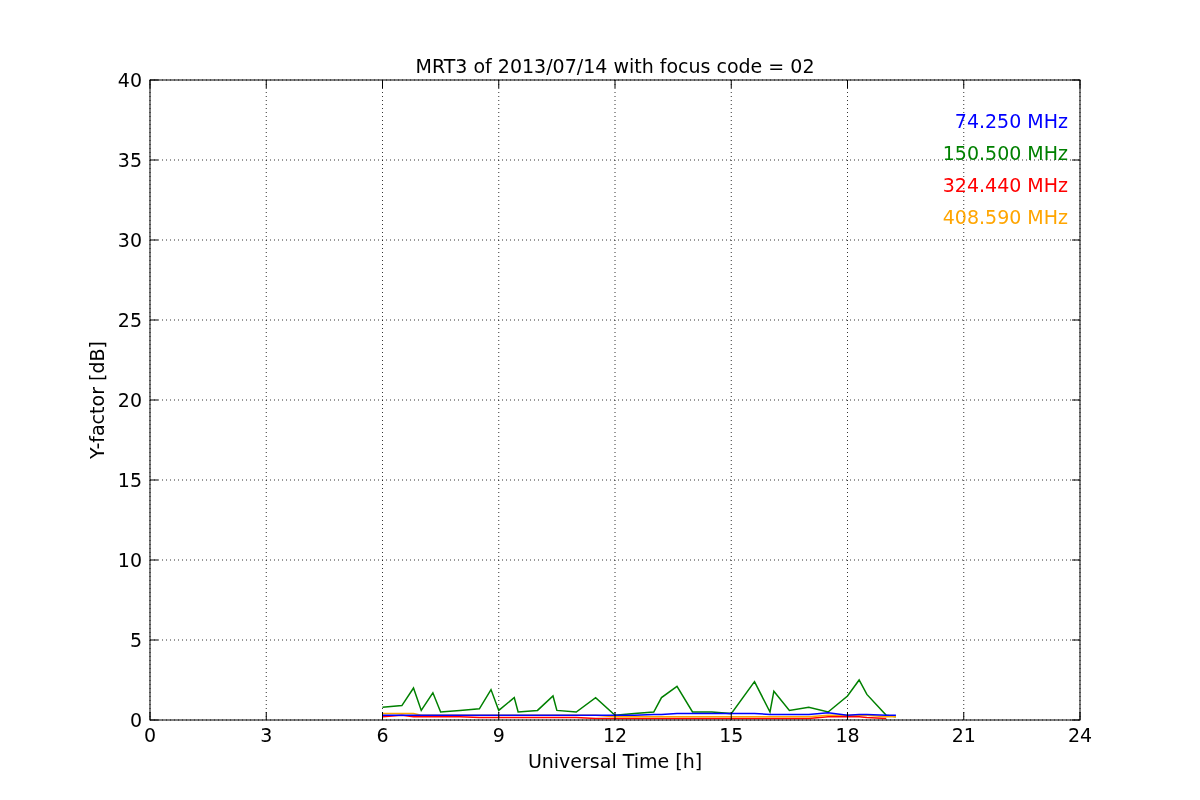 Image resolution: width=1200 pixels, height=800 pixels. Describe the element at coordinates (1005, 185) in the screenshot. I see `legend-label: 324.440 MHz` at that location.